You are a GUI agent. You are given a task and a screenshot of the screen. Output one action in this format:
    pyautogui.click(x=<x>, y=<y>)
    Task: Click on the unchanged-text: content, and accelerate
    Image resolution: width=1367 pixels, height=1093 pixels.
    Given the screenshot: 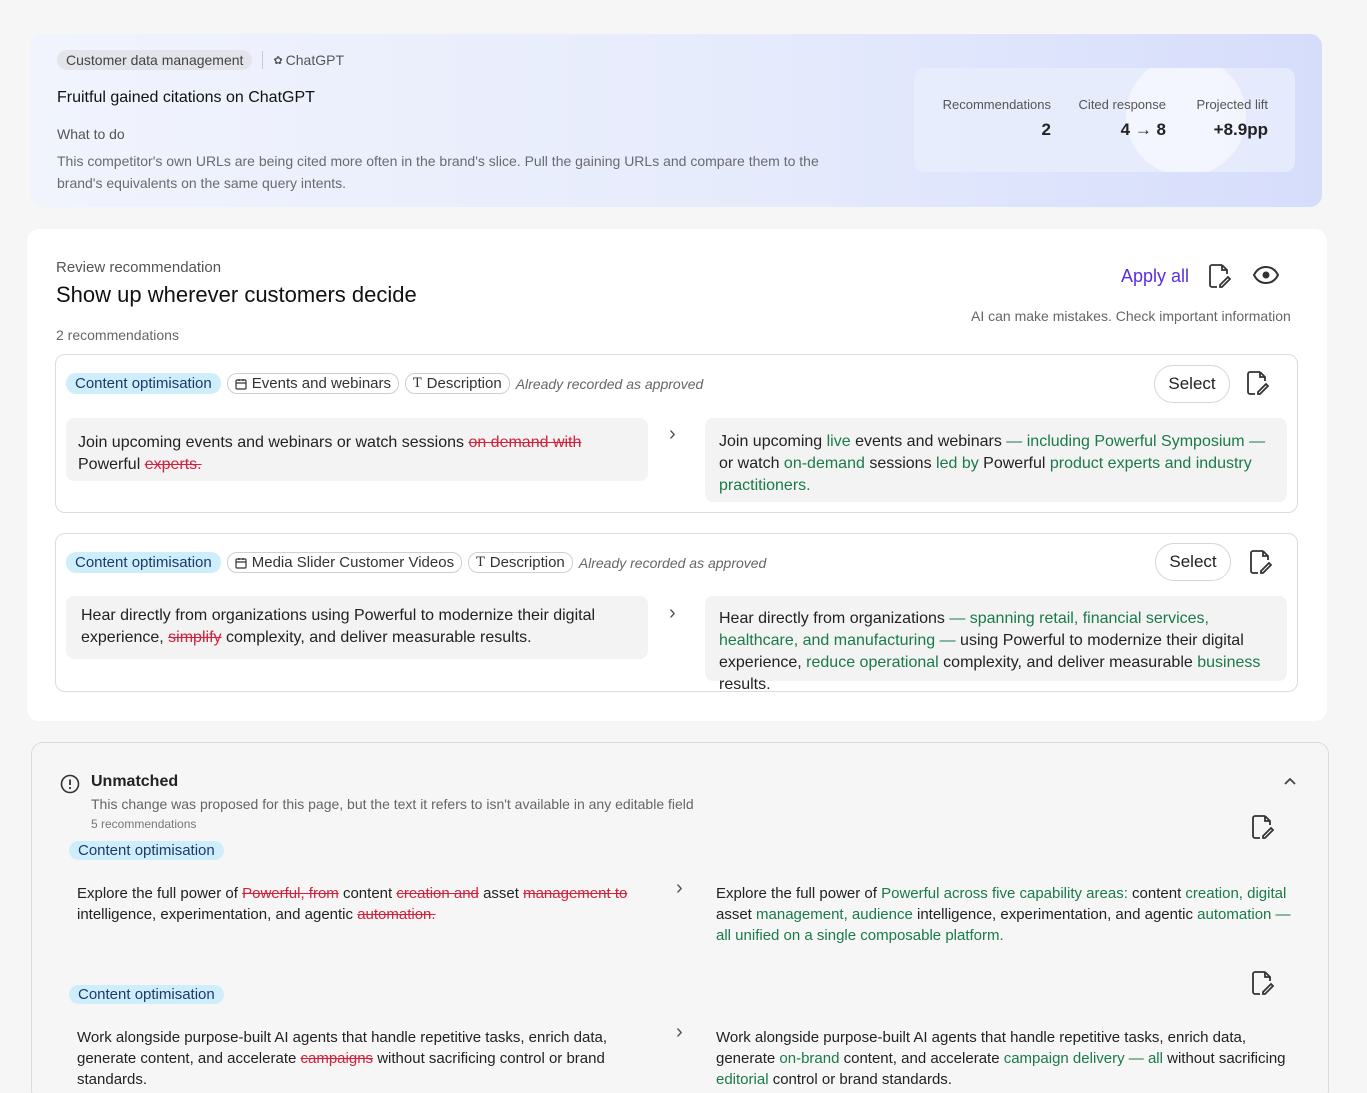 What is the action you would take?
    pyautogui.click(x=921, y=1058)
    